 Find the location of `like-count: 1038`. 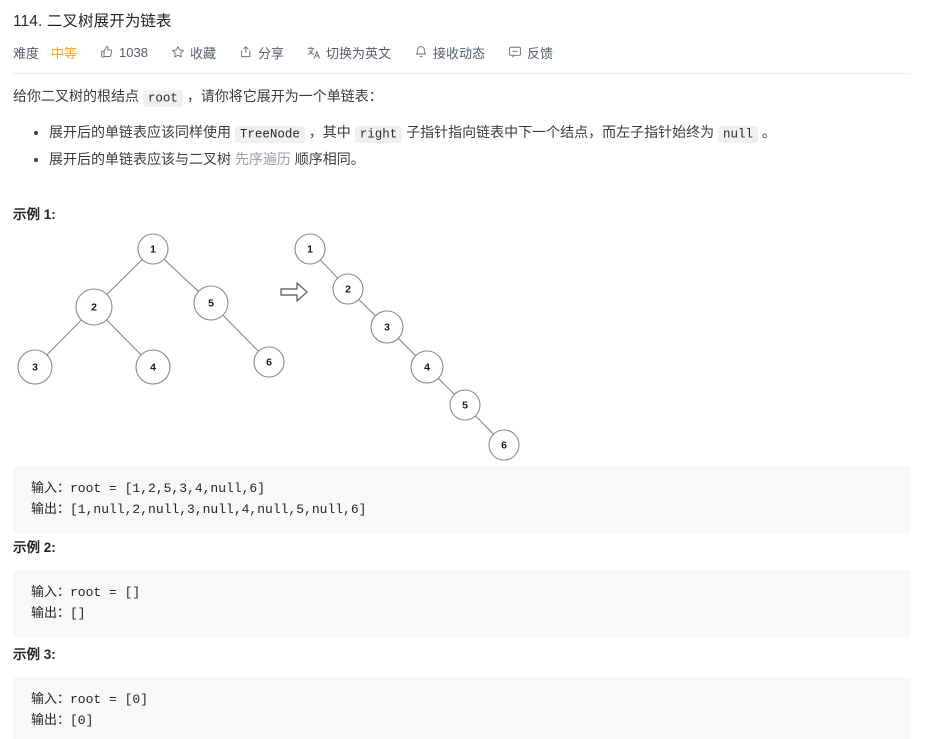

like-count: 1038 is located at coordinates (133, 52).